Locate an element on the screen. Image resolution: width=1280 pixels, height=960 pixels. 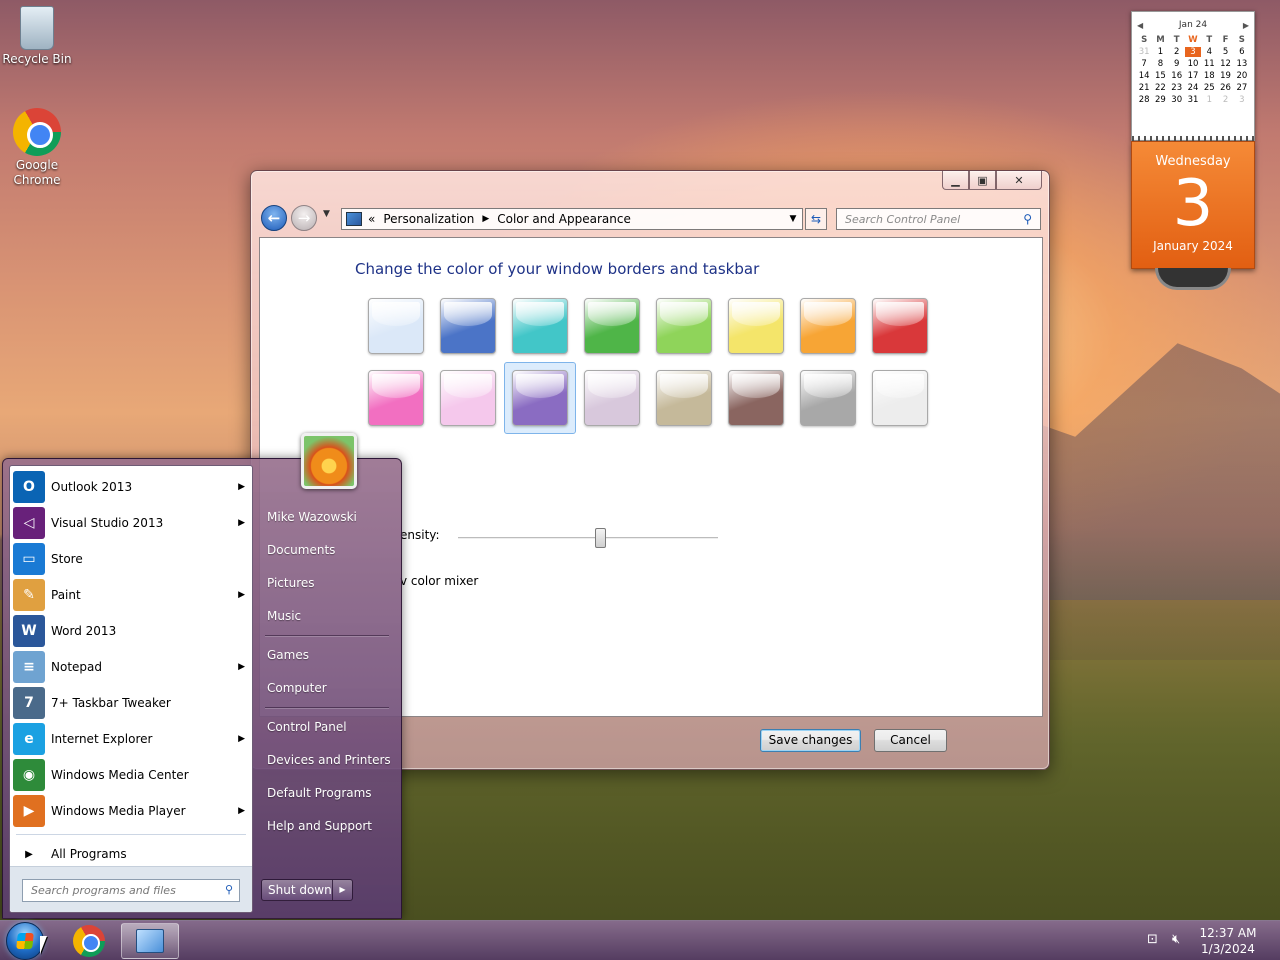
start-program-item: O Outlook 2013 ▶ is located at coordinates (132, 487).